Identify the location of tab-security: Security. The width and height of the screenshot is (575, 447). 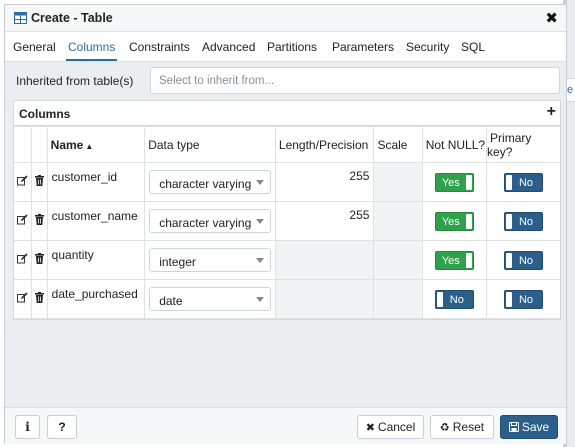
(427, 47).